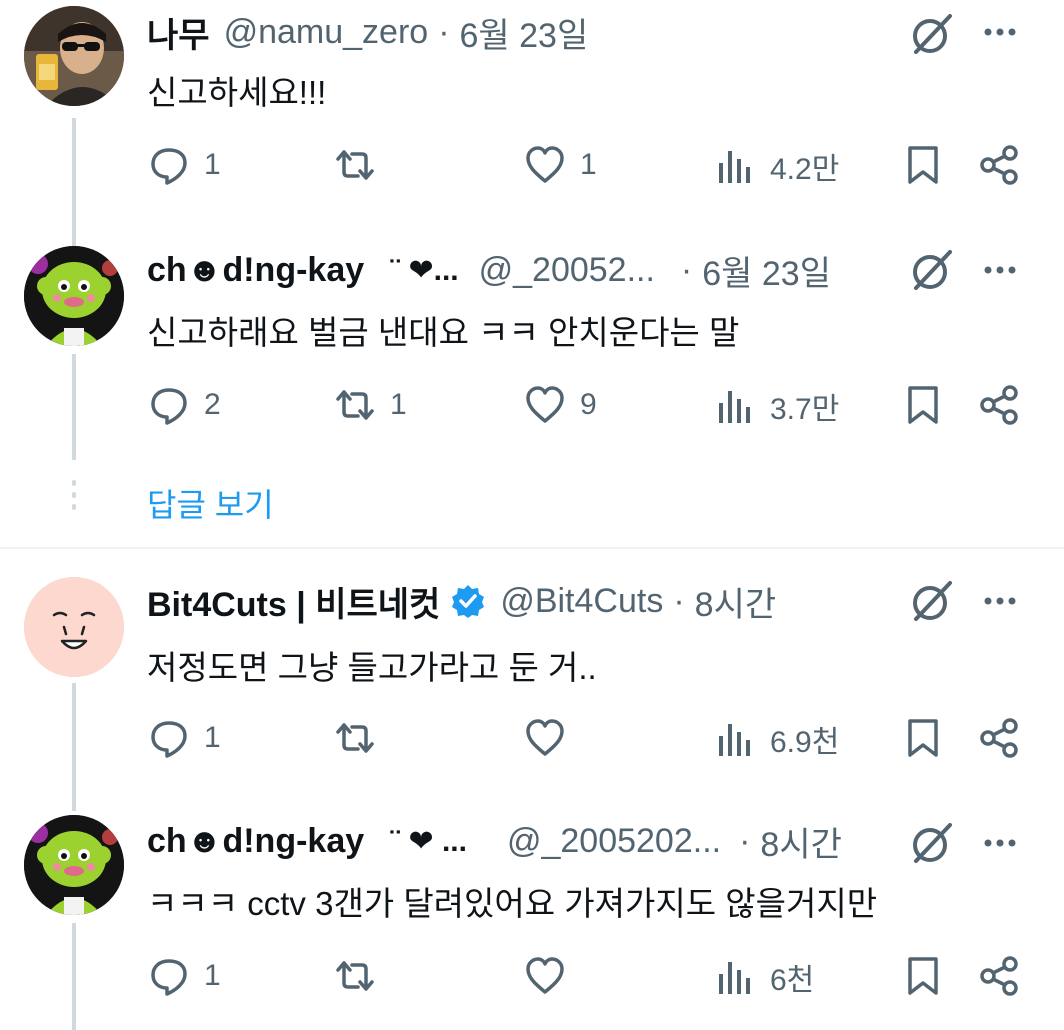 This screenshot has height=1030, width=1064. What do you see at coordinates (210, 503) in the screenshot?
I see `show-replies-link: 답글 보기` at bounding box center [210, 503].